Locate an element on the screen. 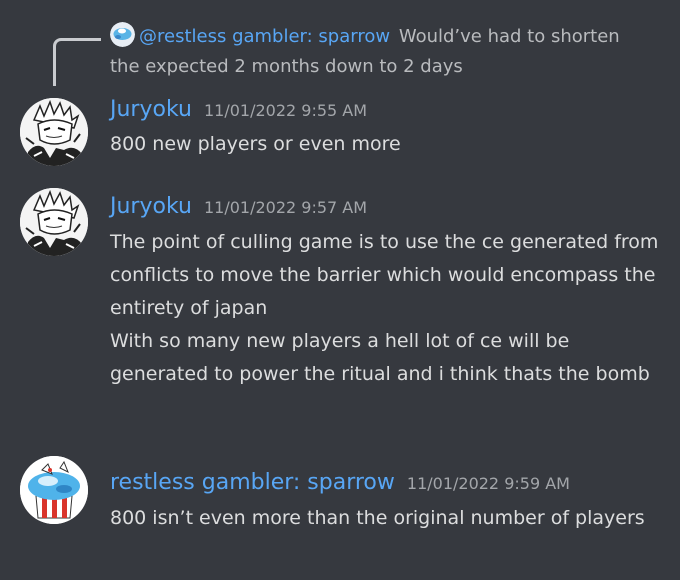  author-name: restless gambler: sparrow is located at coordinates (252, 482).